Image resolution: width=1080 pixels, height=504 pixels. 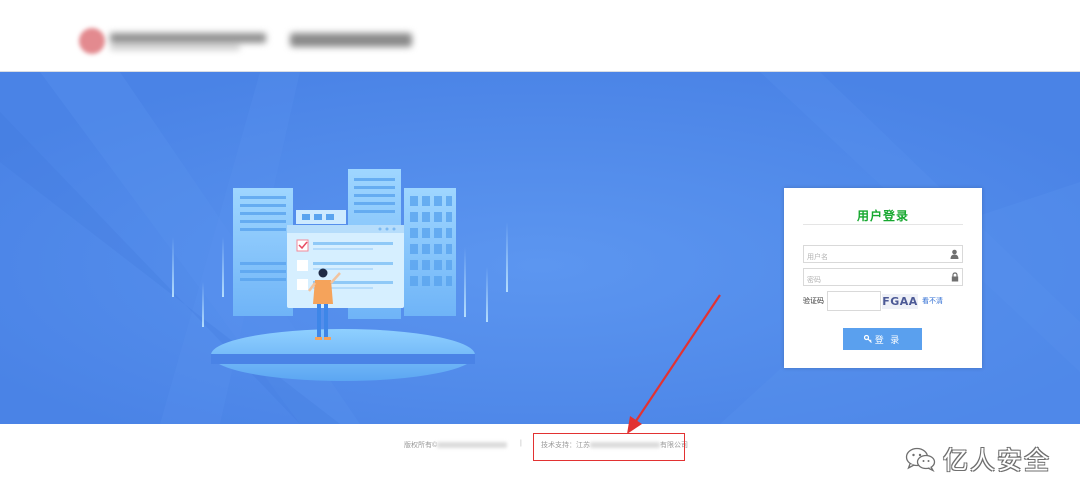 I want to click on password-input, so click(x=874, y=280).